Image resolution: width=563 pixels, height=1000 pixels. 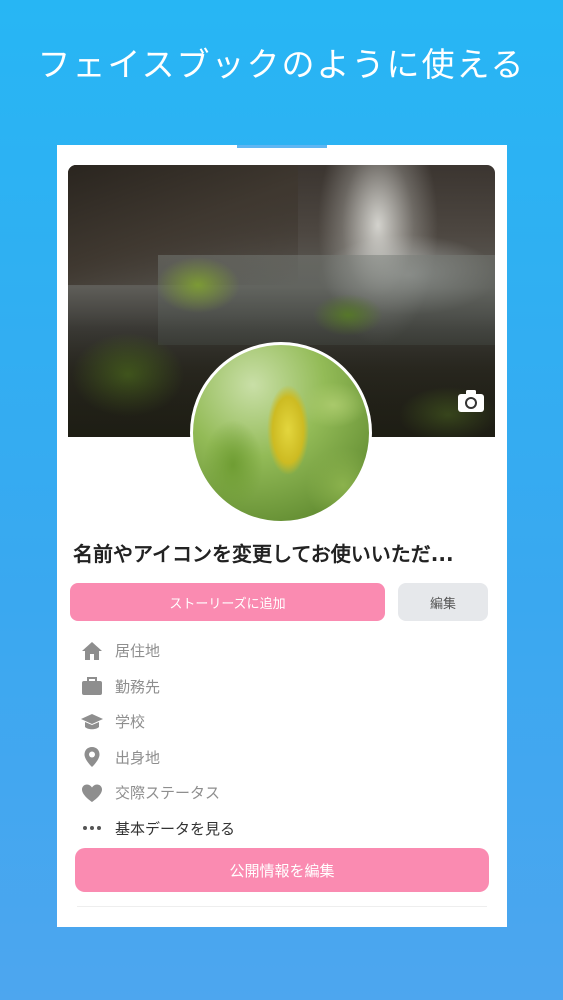 I want to click on info-label: 交際ステータス, so click(x=168, y=793).